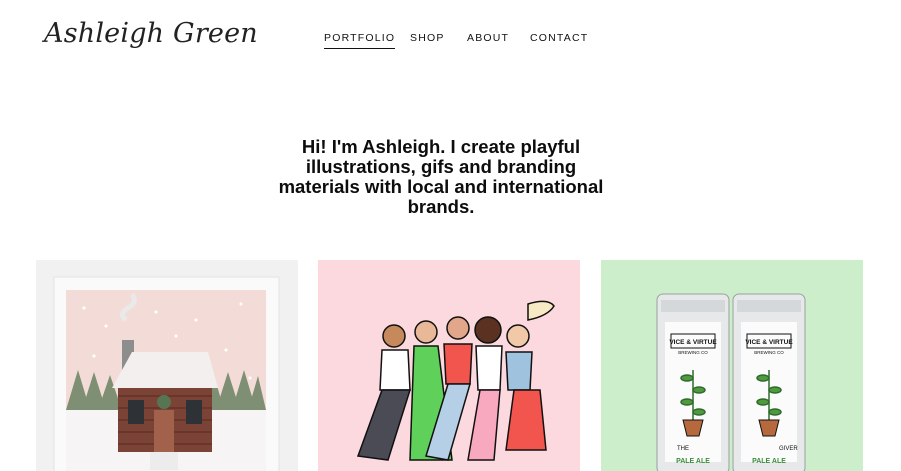 The width and height of the screenshot is (901, 471). I want to click on nav-portfolio: PORTFOLIO, so click(360, 40).